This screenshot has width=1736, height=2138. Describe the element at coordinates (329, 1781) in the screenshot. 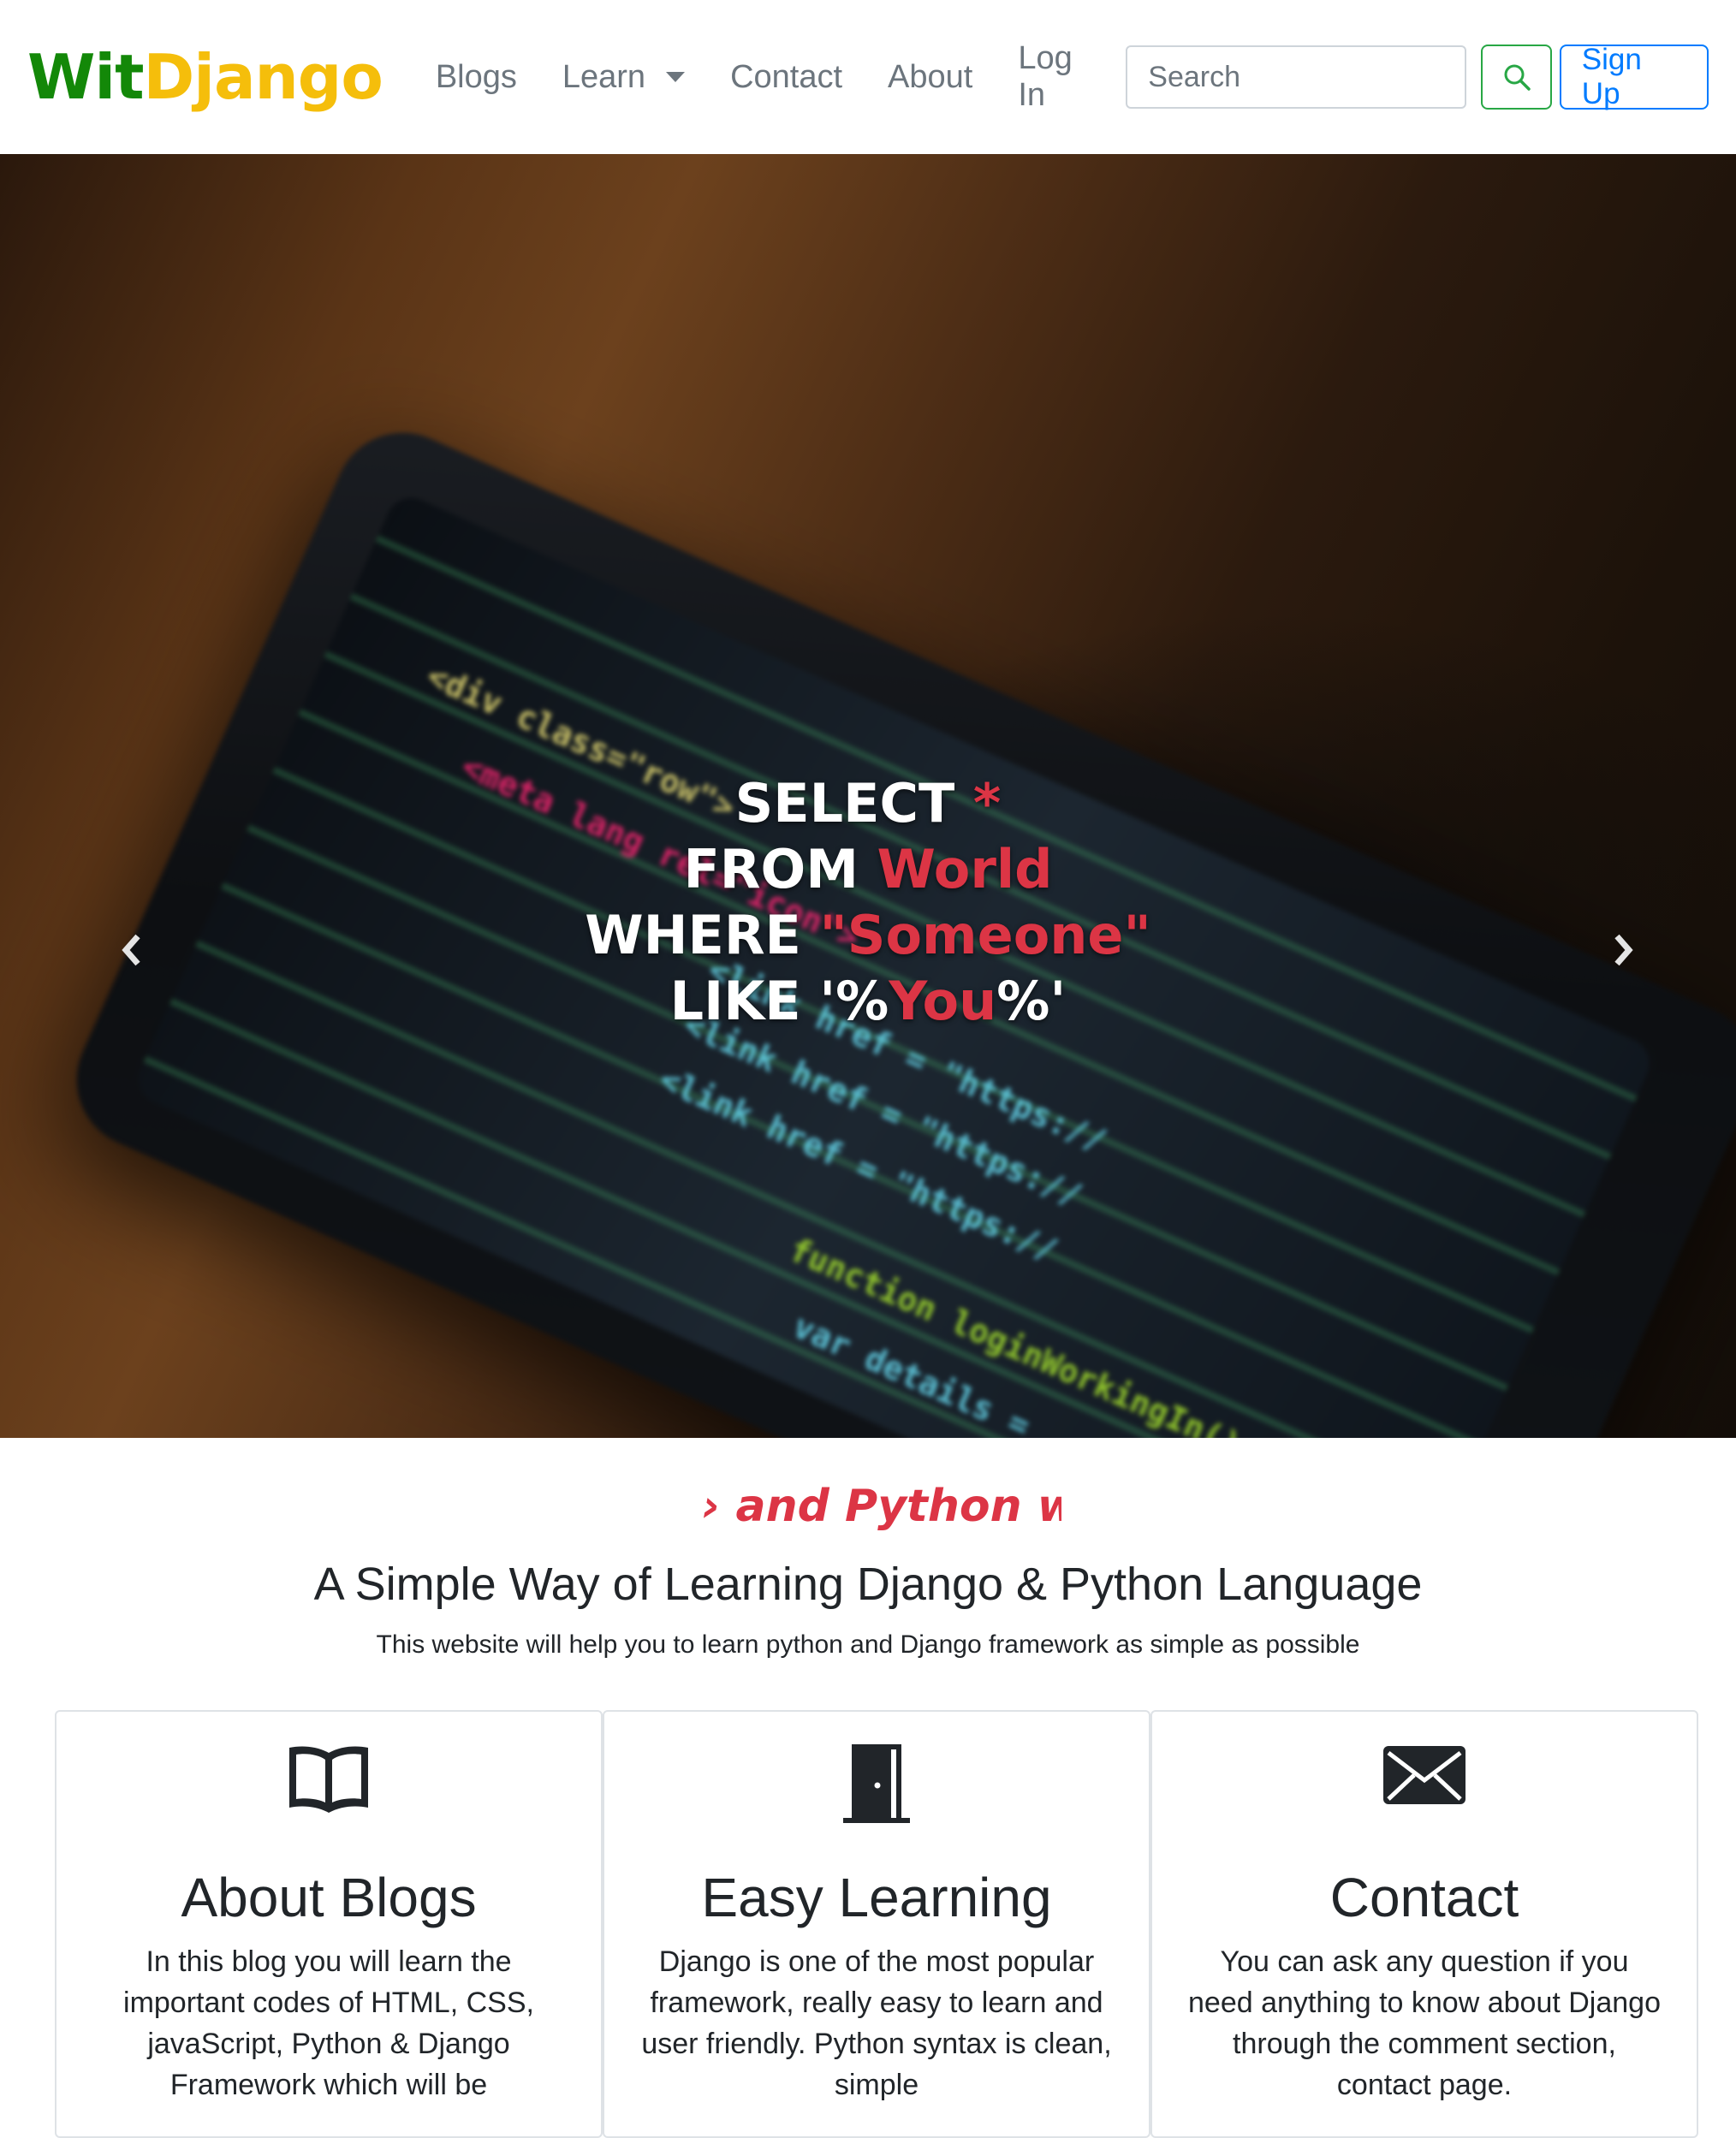

I see `book-icon` at that location.